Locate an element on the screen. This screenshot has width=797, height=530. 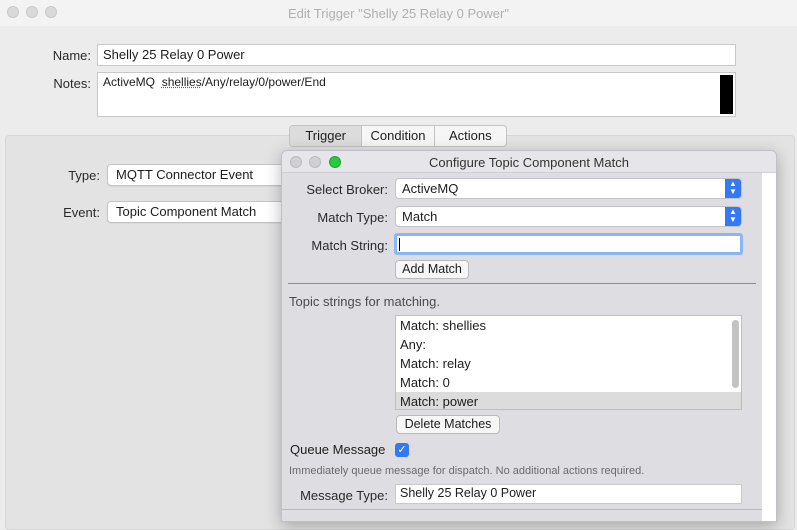
list-item-selected: Match: power is located at coordinates (568, 400).